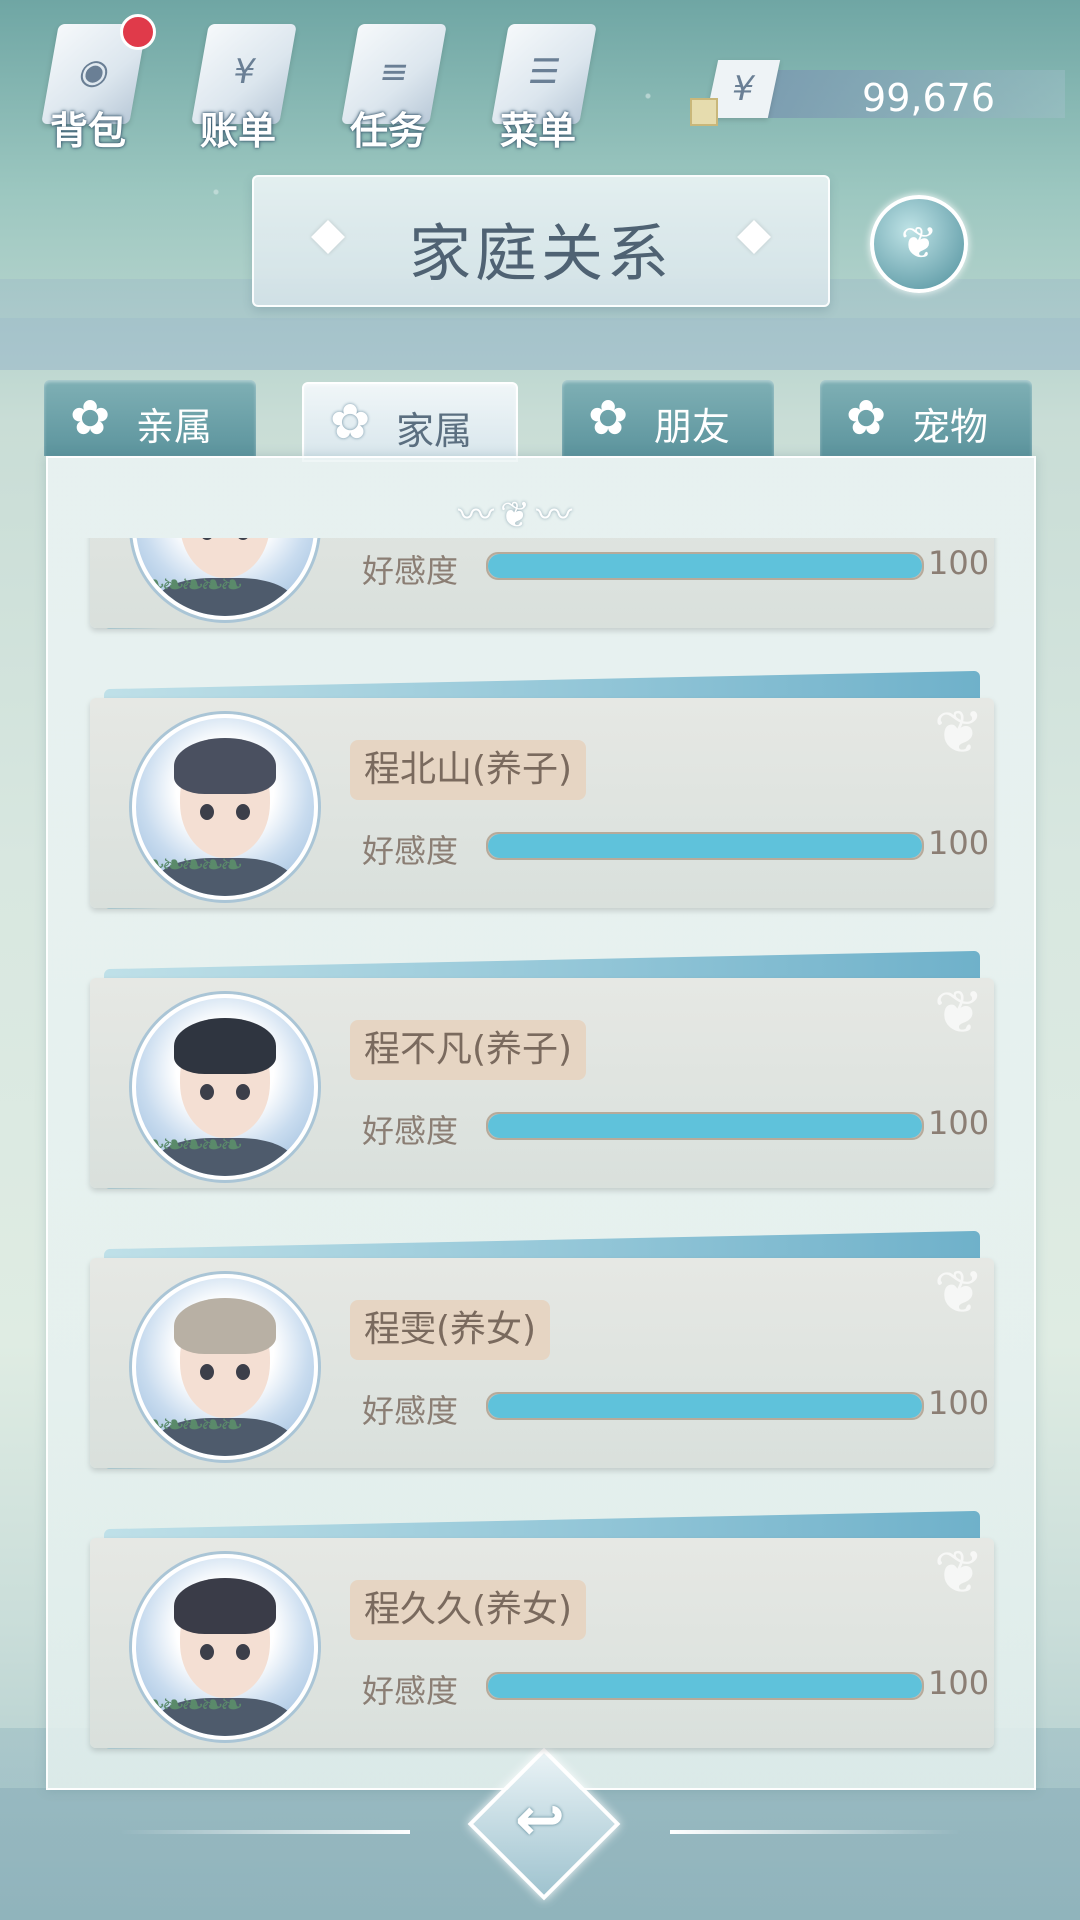  I want to click on tab-pets: ✿ 宠物, so click(926, 418).